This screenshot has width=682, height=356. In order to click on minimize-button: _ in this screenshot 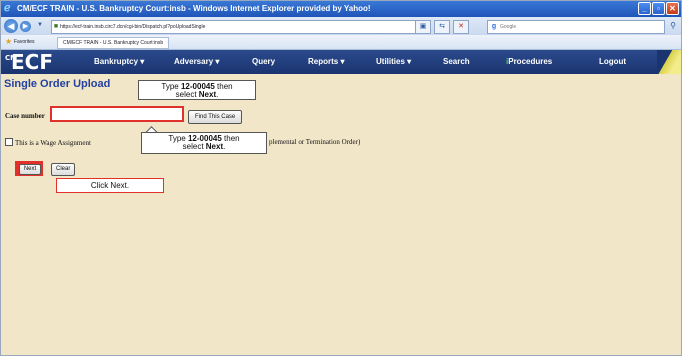, I will do `click(644, 8)`.